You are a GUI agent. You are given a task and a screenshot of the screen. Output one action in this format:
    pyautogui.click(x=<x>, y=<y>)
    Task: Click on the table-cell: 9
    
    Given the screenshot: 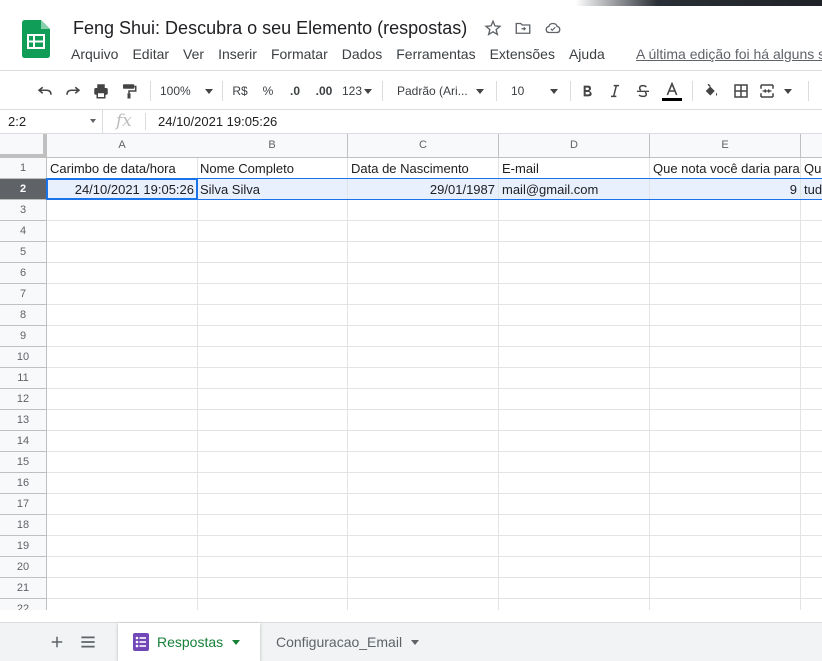 What is the action you would take?
    pyautogui.click(x=725, y=189)
    